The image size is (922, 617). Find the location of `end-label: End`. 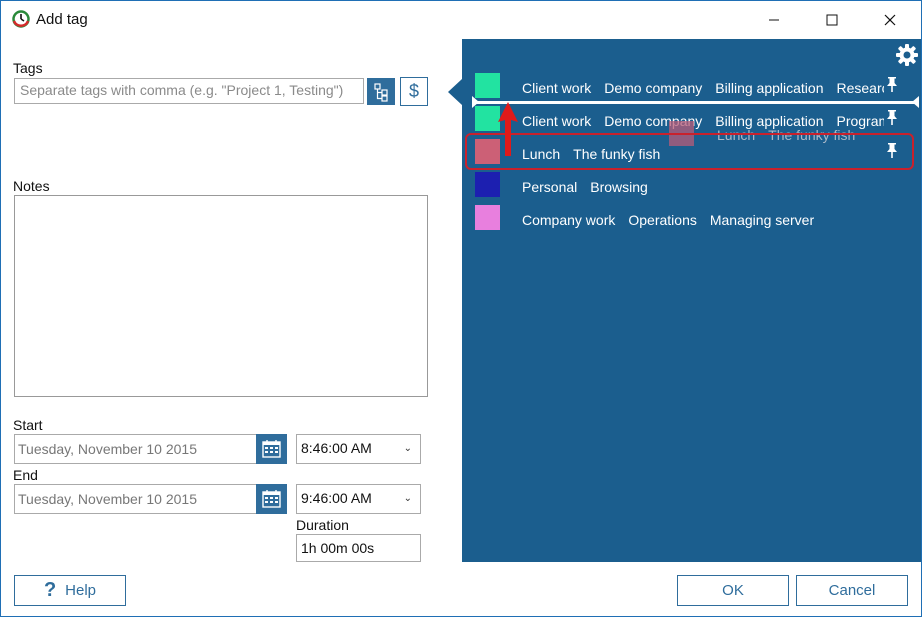

end-label: End is located at coordinates (25, 475).